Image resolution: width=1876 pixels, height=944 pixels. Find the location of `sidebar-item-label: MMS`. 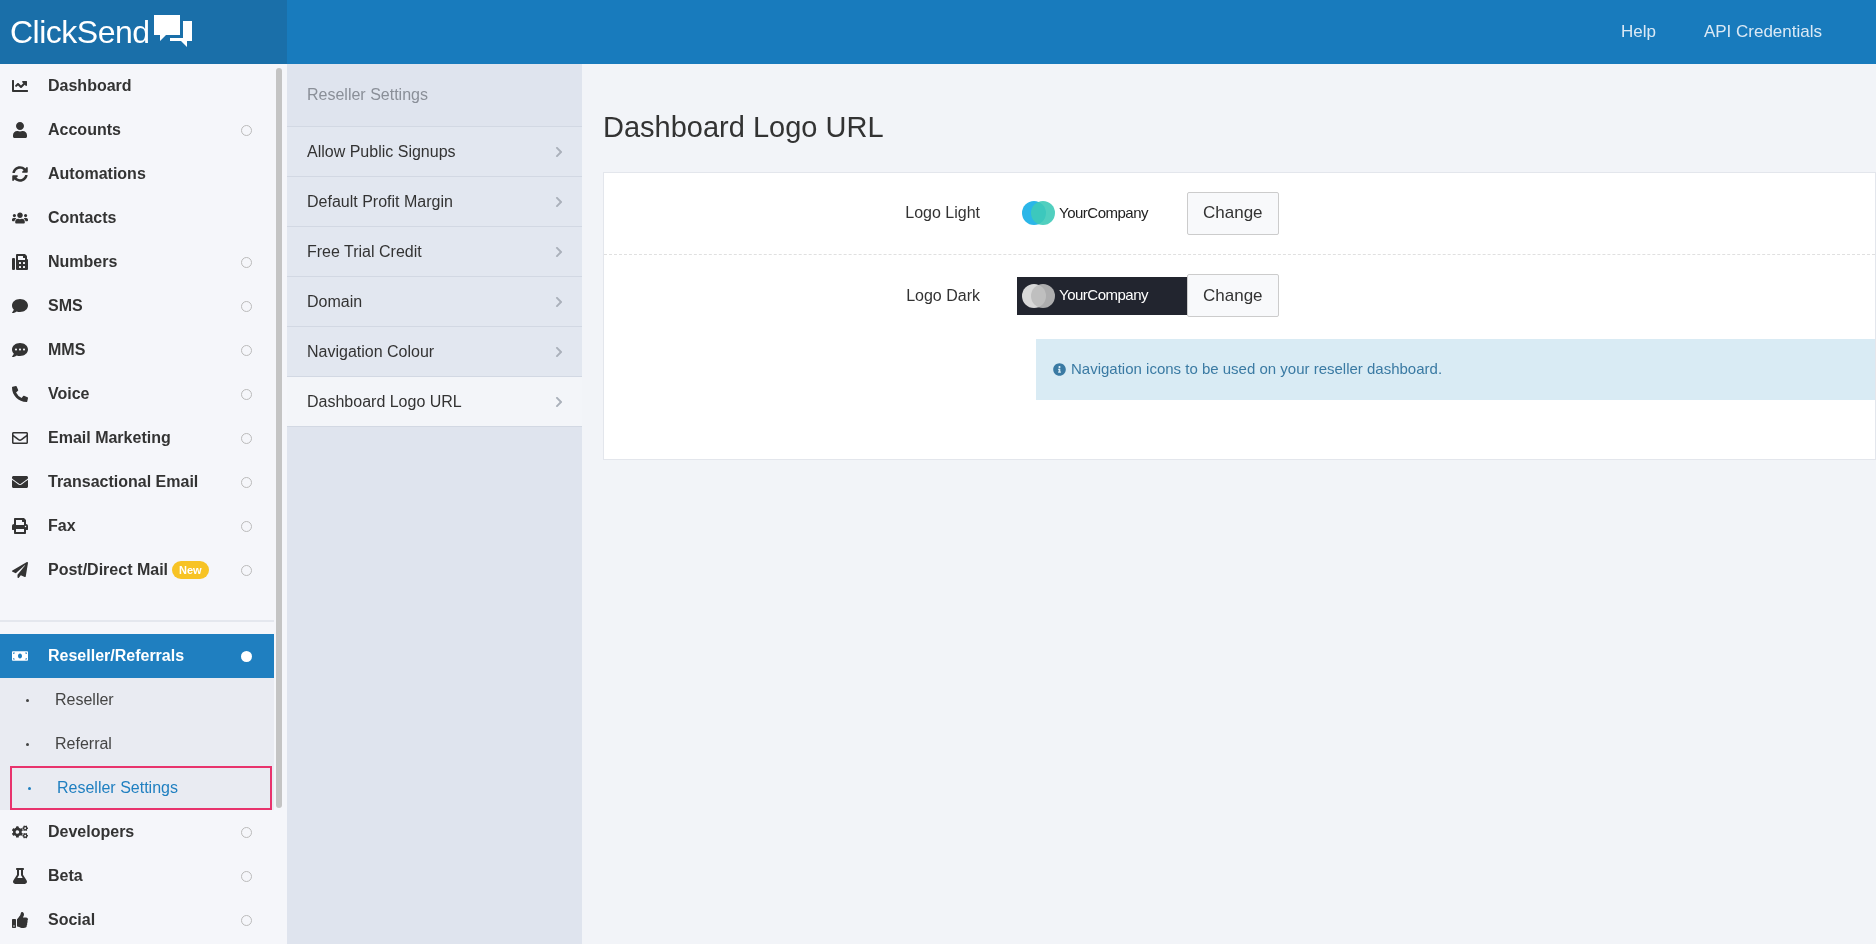

sidebar-item-label: MMS is located at coordinates (67, 350).